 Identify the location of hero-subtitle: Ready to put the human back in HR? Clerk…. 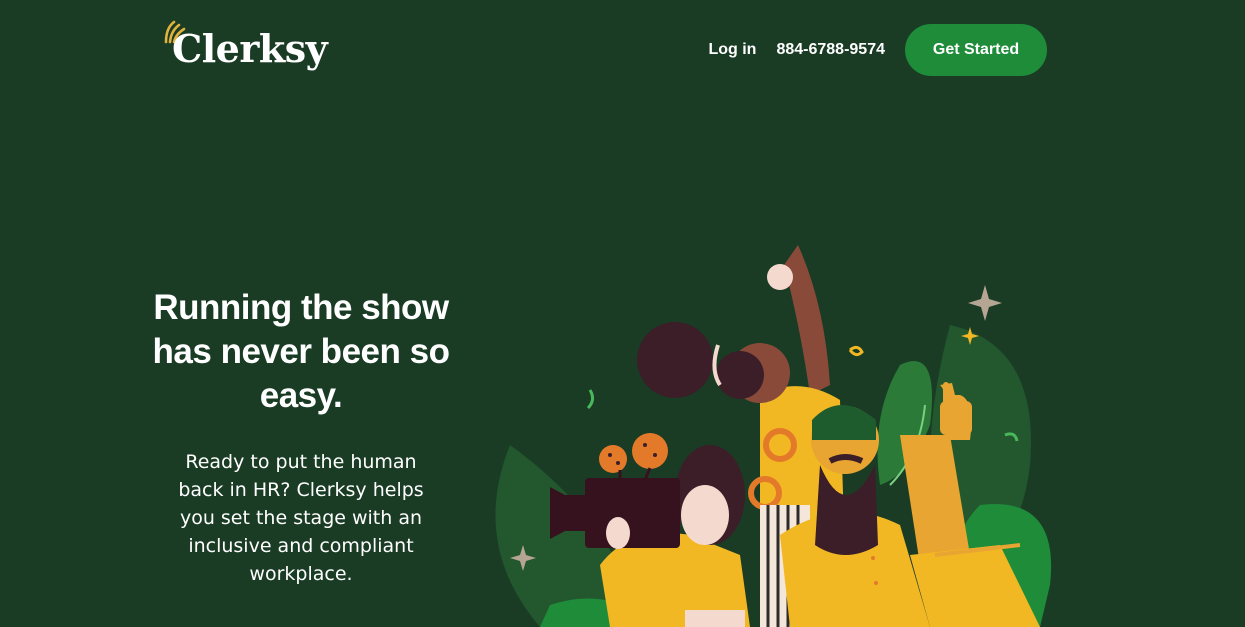
(301, 518).